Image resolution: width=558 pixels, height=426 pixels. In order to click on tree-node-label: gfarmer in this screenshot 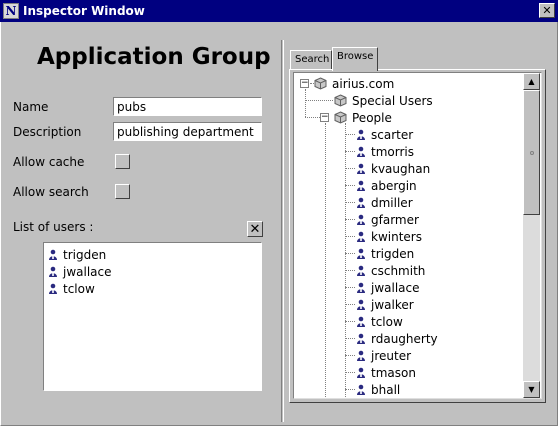, I will do `click(395, 219)`.